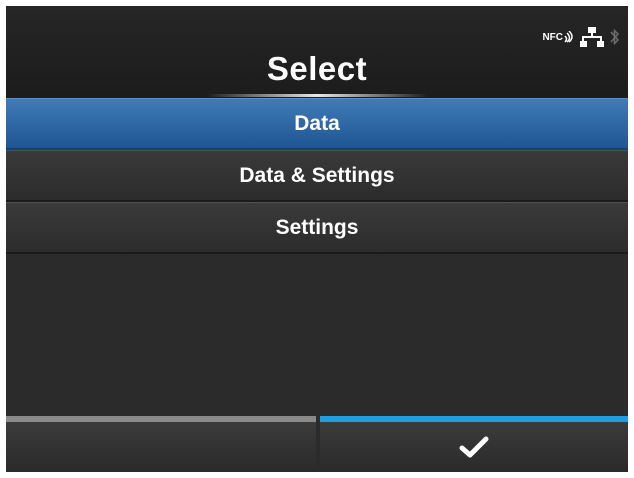  I want to click on list-item-label: Settings, so click(317, 227).